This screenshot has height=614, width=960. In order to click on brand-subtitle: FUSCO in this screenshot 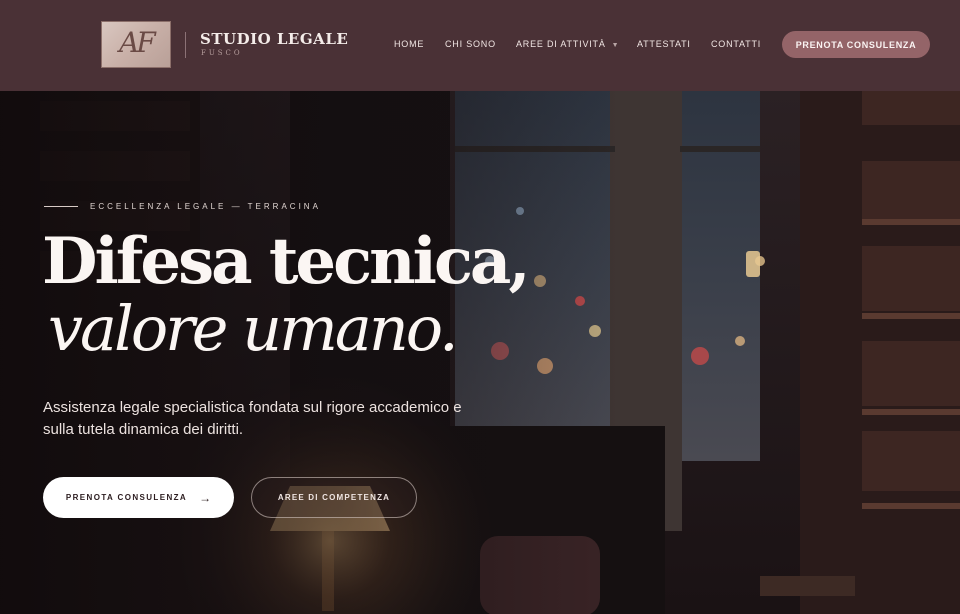, I will do `click(222, 53)`.